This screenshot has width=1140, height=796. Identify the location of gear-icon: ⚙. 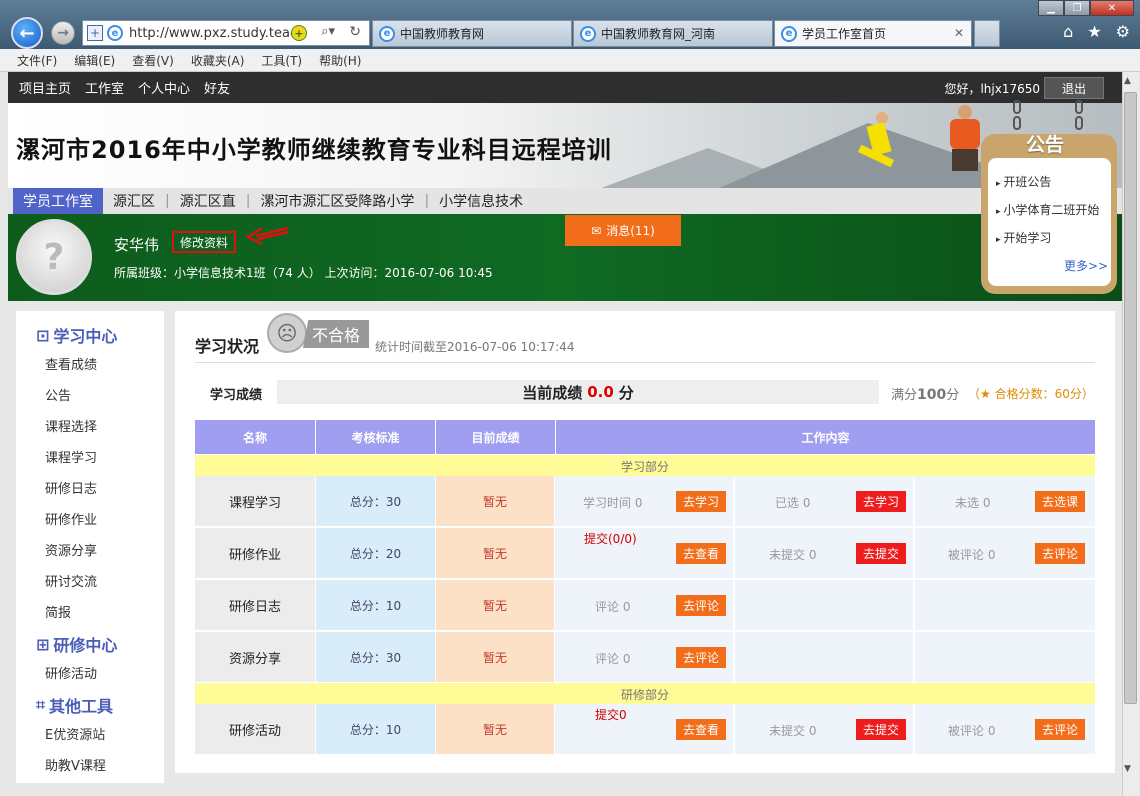
(1123, 31).